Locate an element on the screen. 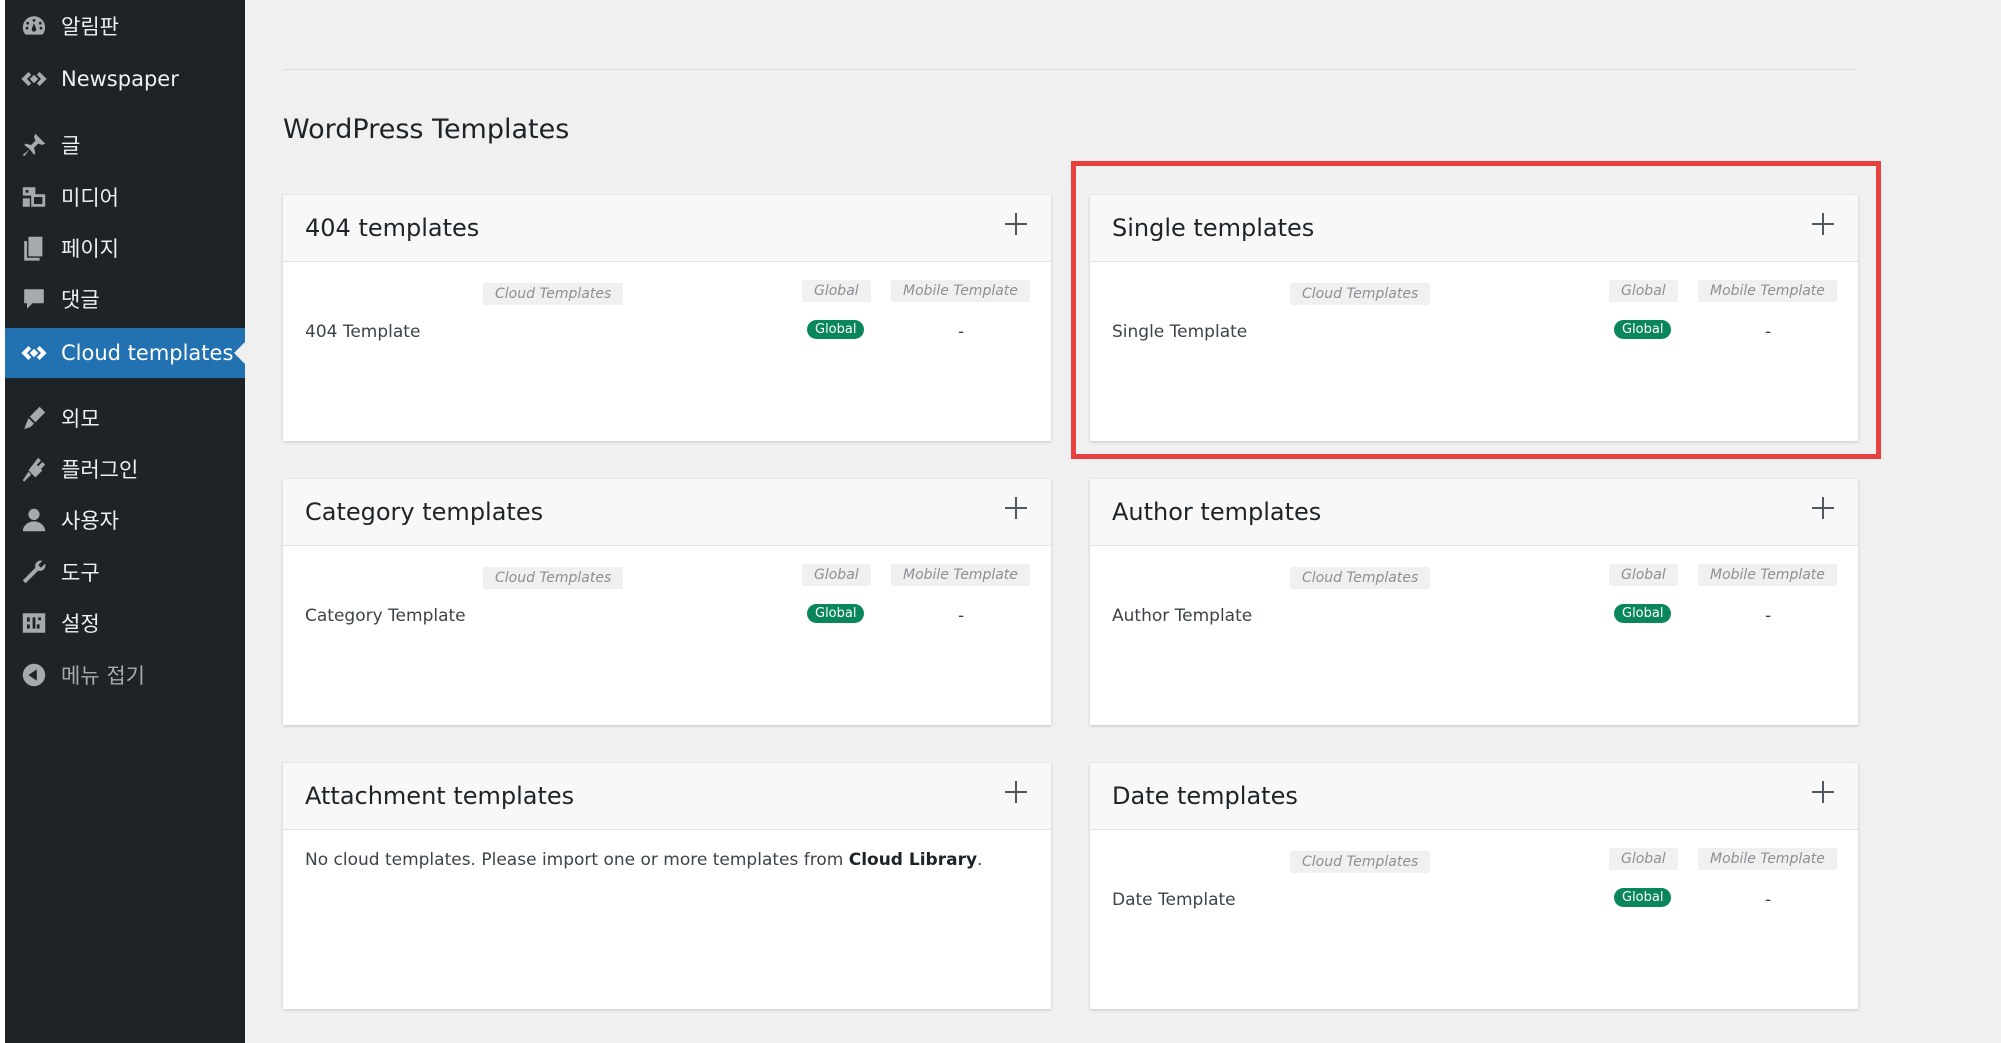 The width and height of the screenshot is (2001, 1043). appearance-brush-icon is located at coordinates (34, 418).